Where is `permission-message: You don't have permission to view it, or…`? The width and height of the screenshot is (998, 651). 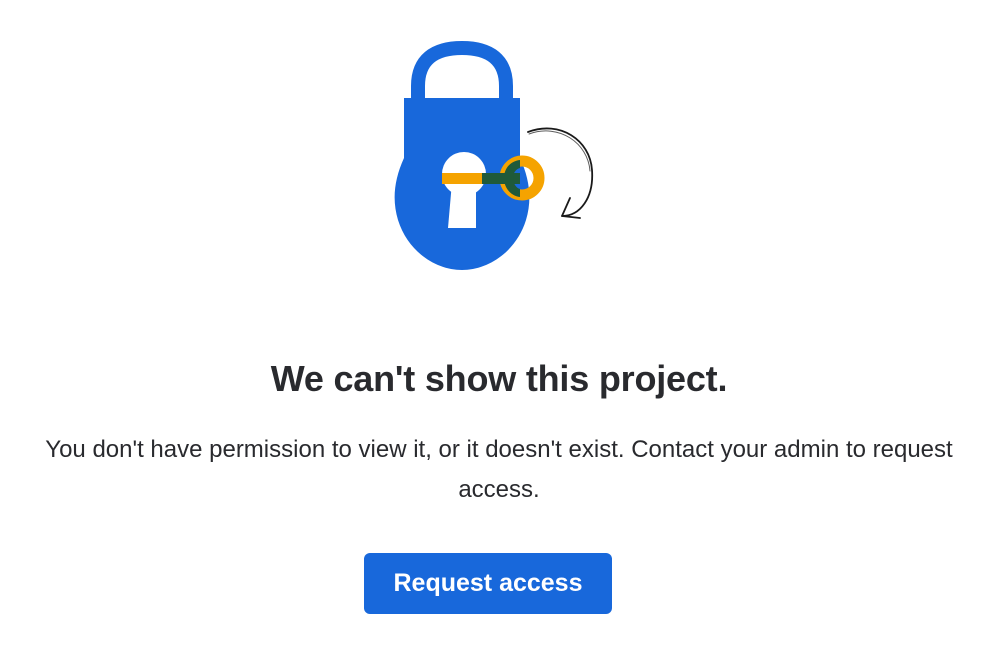 permission-message: You don't have permission to view it, or… is located at coordinates (499, 469).